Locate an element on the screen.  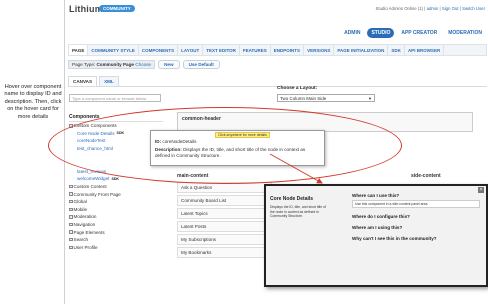
topnav-moderation: MODERATION is located at coordinates (465, 33).